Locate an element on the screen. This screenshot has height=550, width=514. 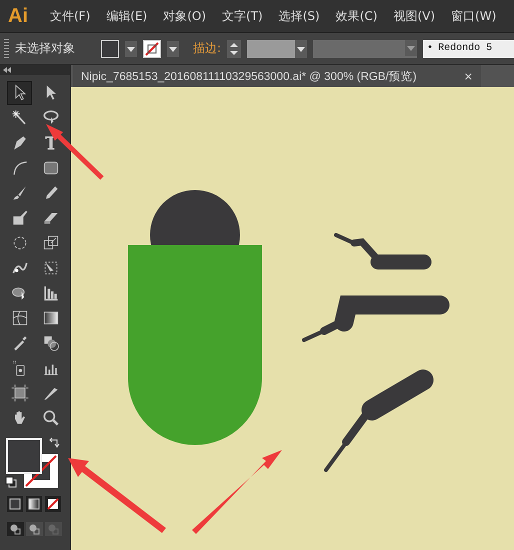
artboard-icon is located at coordinates (20, 393).